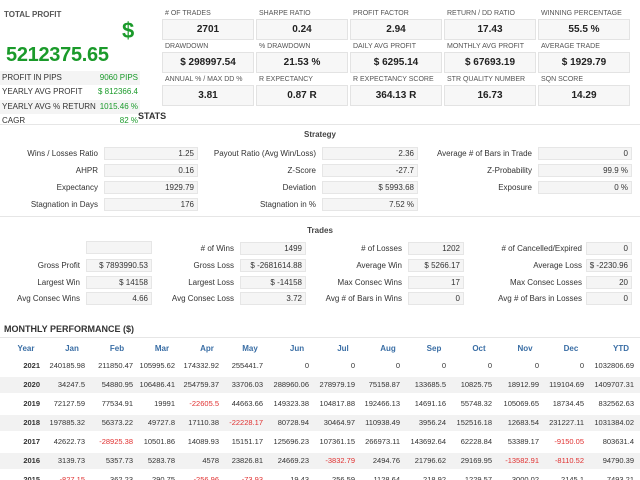 This screenshot has width=640, height=480. Describe the element at coordinates (157, 384) in the screenshot. I see `month-cell: 106486.41` at that location.